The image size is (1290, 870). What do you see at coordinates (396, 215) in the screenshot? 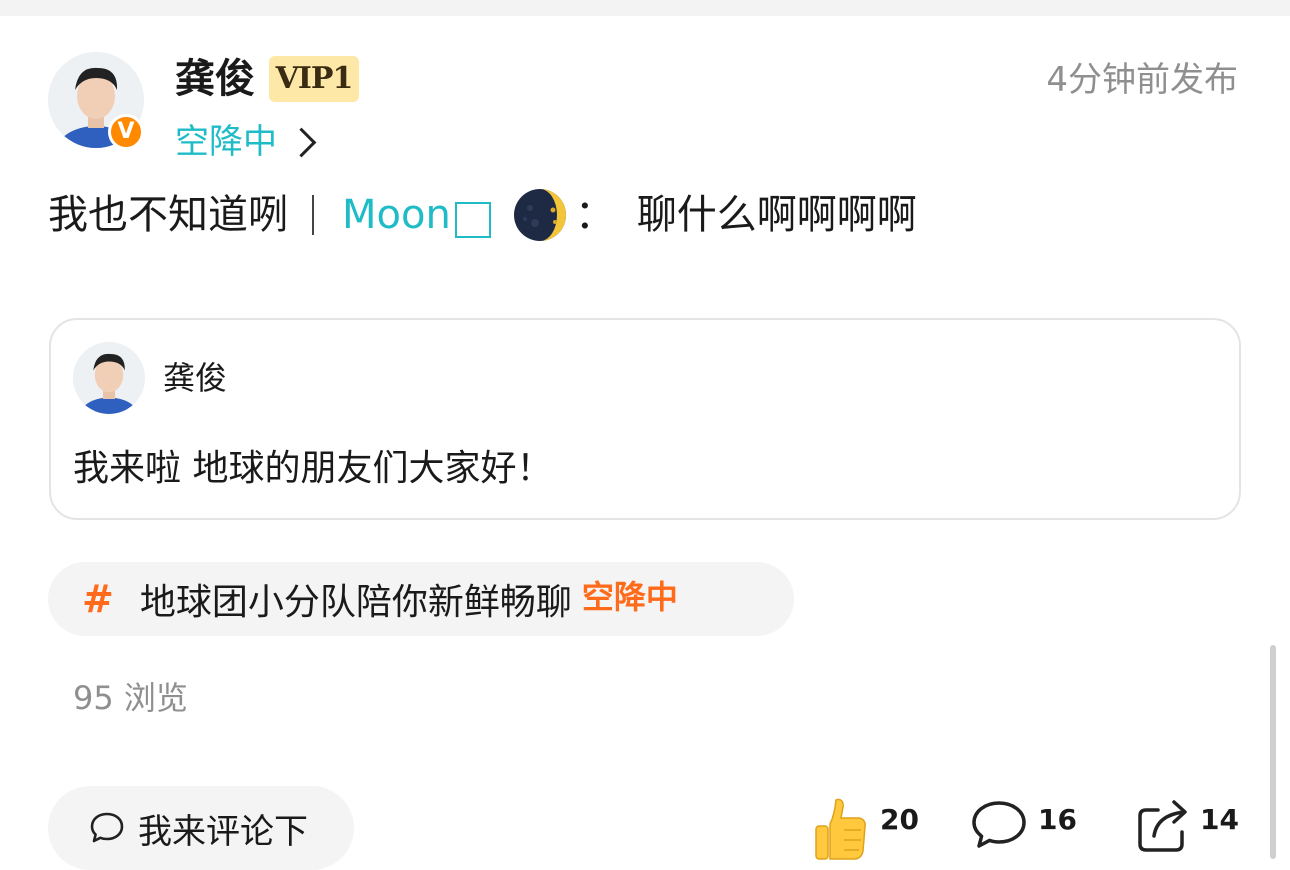
I see `mention-link: Moon` at bounding box center [396, 215].